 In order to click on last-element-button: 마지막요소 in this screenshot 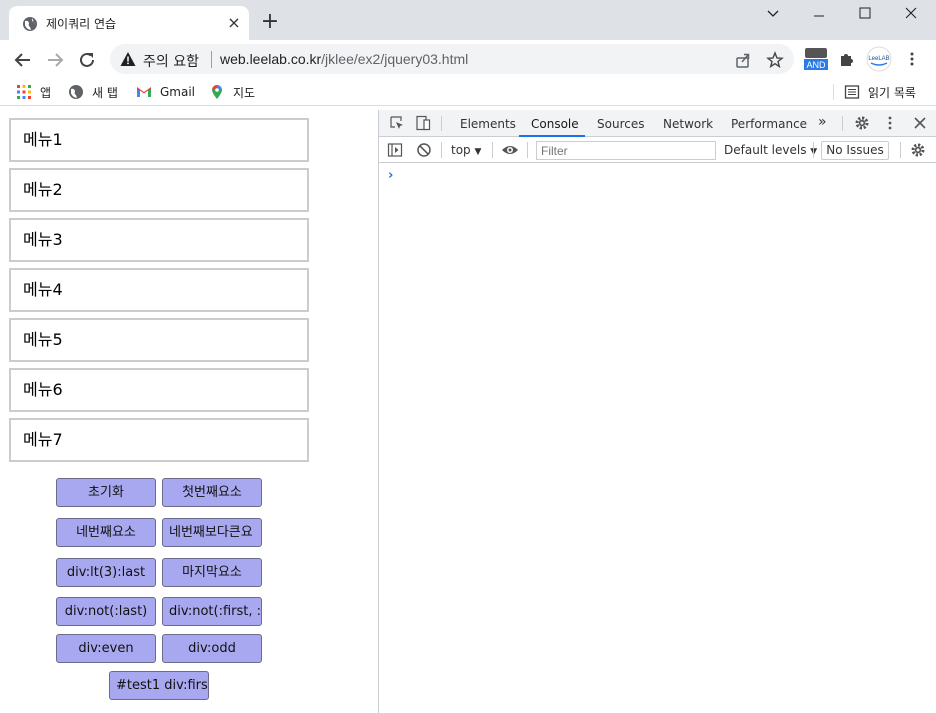, I will do `click(212, 572)`.